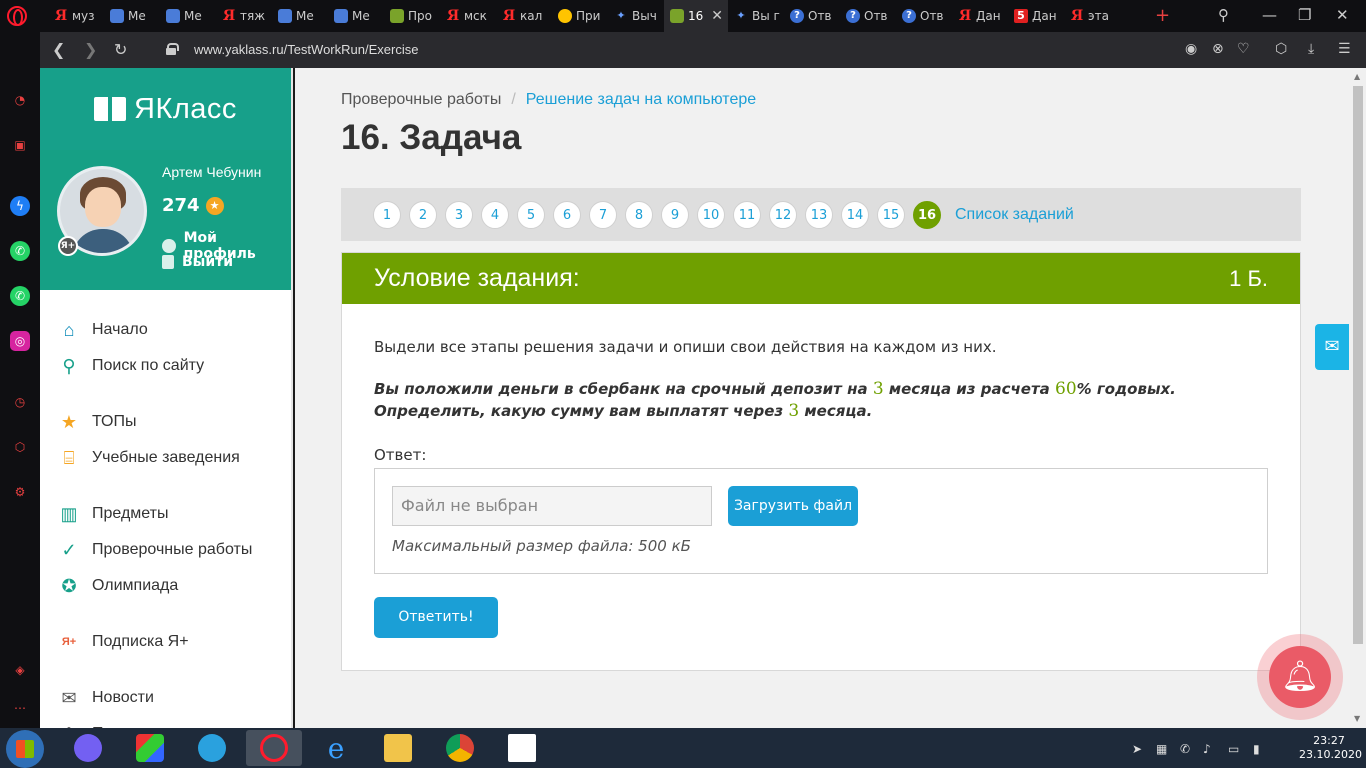 This screenshot has width=1366, height=768. What do you see at coordinates (1036, 16) in the screenshot?
I see `browser-tab: 5 Дан` at bounding box center [1036, 16].